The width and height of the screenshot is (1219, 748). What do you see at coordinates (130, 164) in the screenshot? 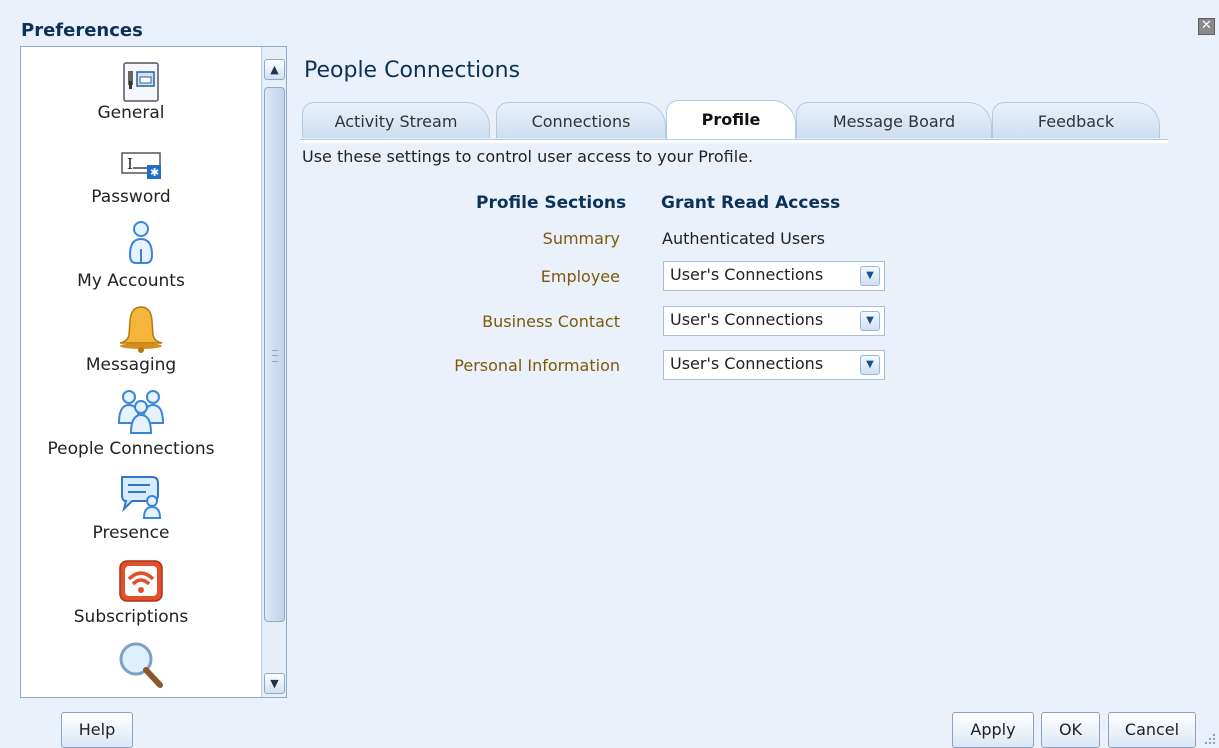
I see `svg-text: I` at bounding box center [130, 164].